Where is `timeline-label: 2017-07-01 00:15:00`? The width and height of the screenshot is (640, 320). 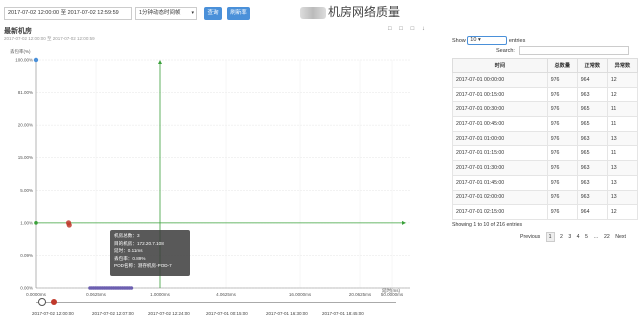 timeline-label: 2017-07-01 00:15:00 is located at coordinates (227, 313).